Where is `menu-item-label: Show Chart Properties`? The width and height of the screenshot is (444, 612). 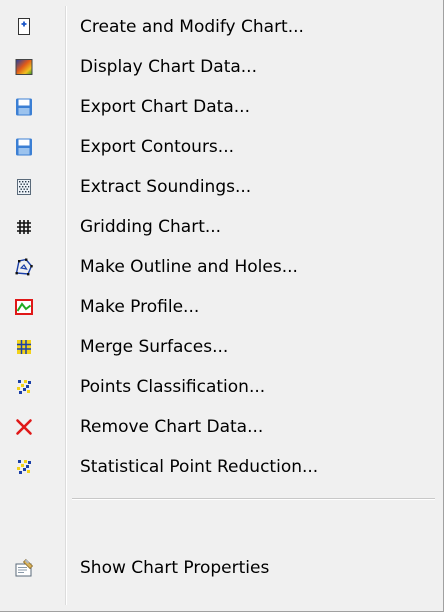
menu-item-label: Show Chart Properties is located at coordinates (175, 568).